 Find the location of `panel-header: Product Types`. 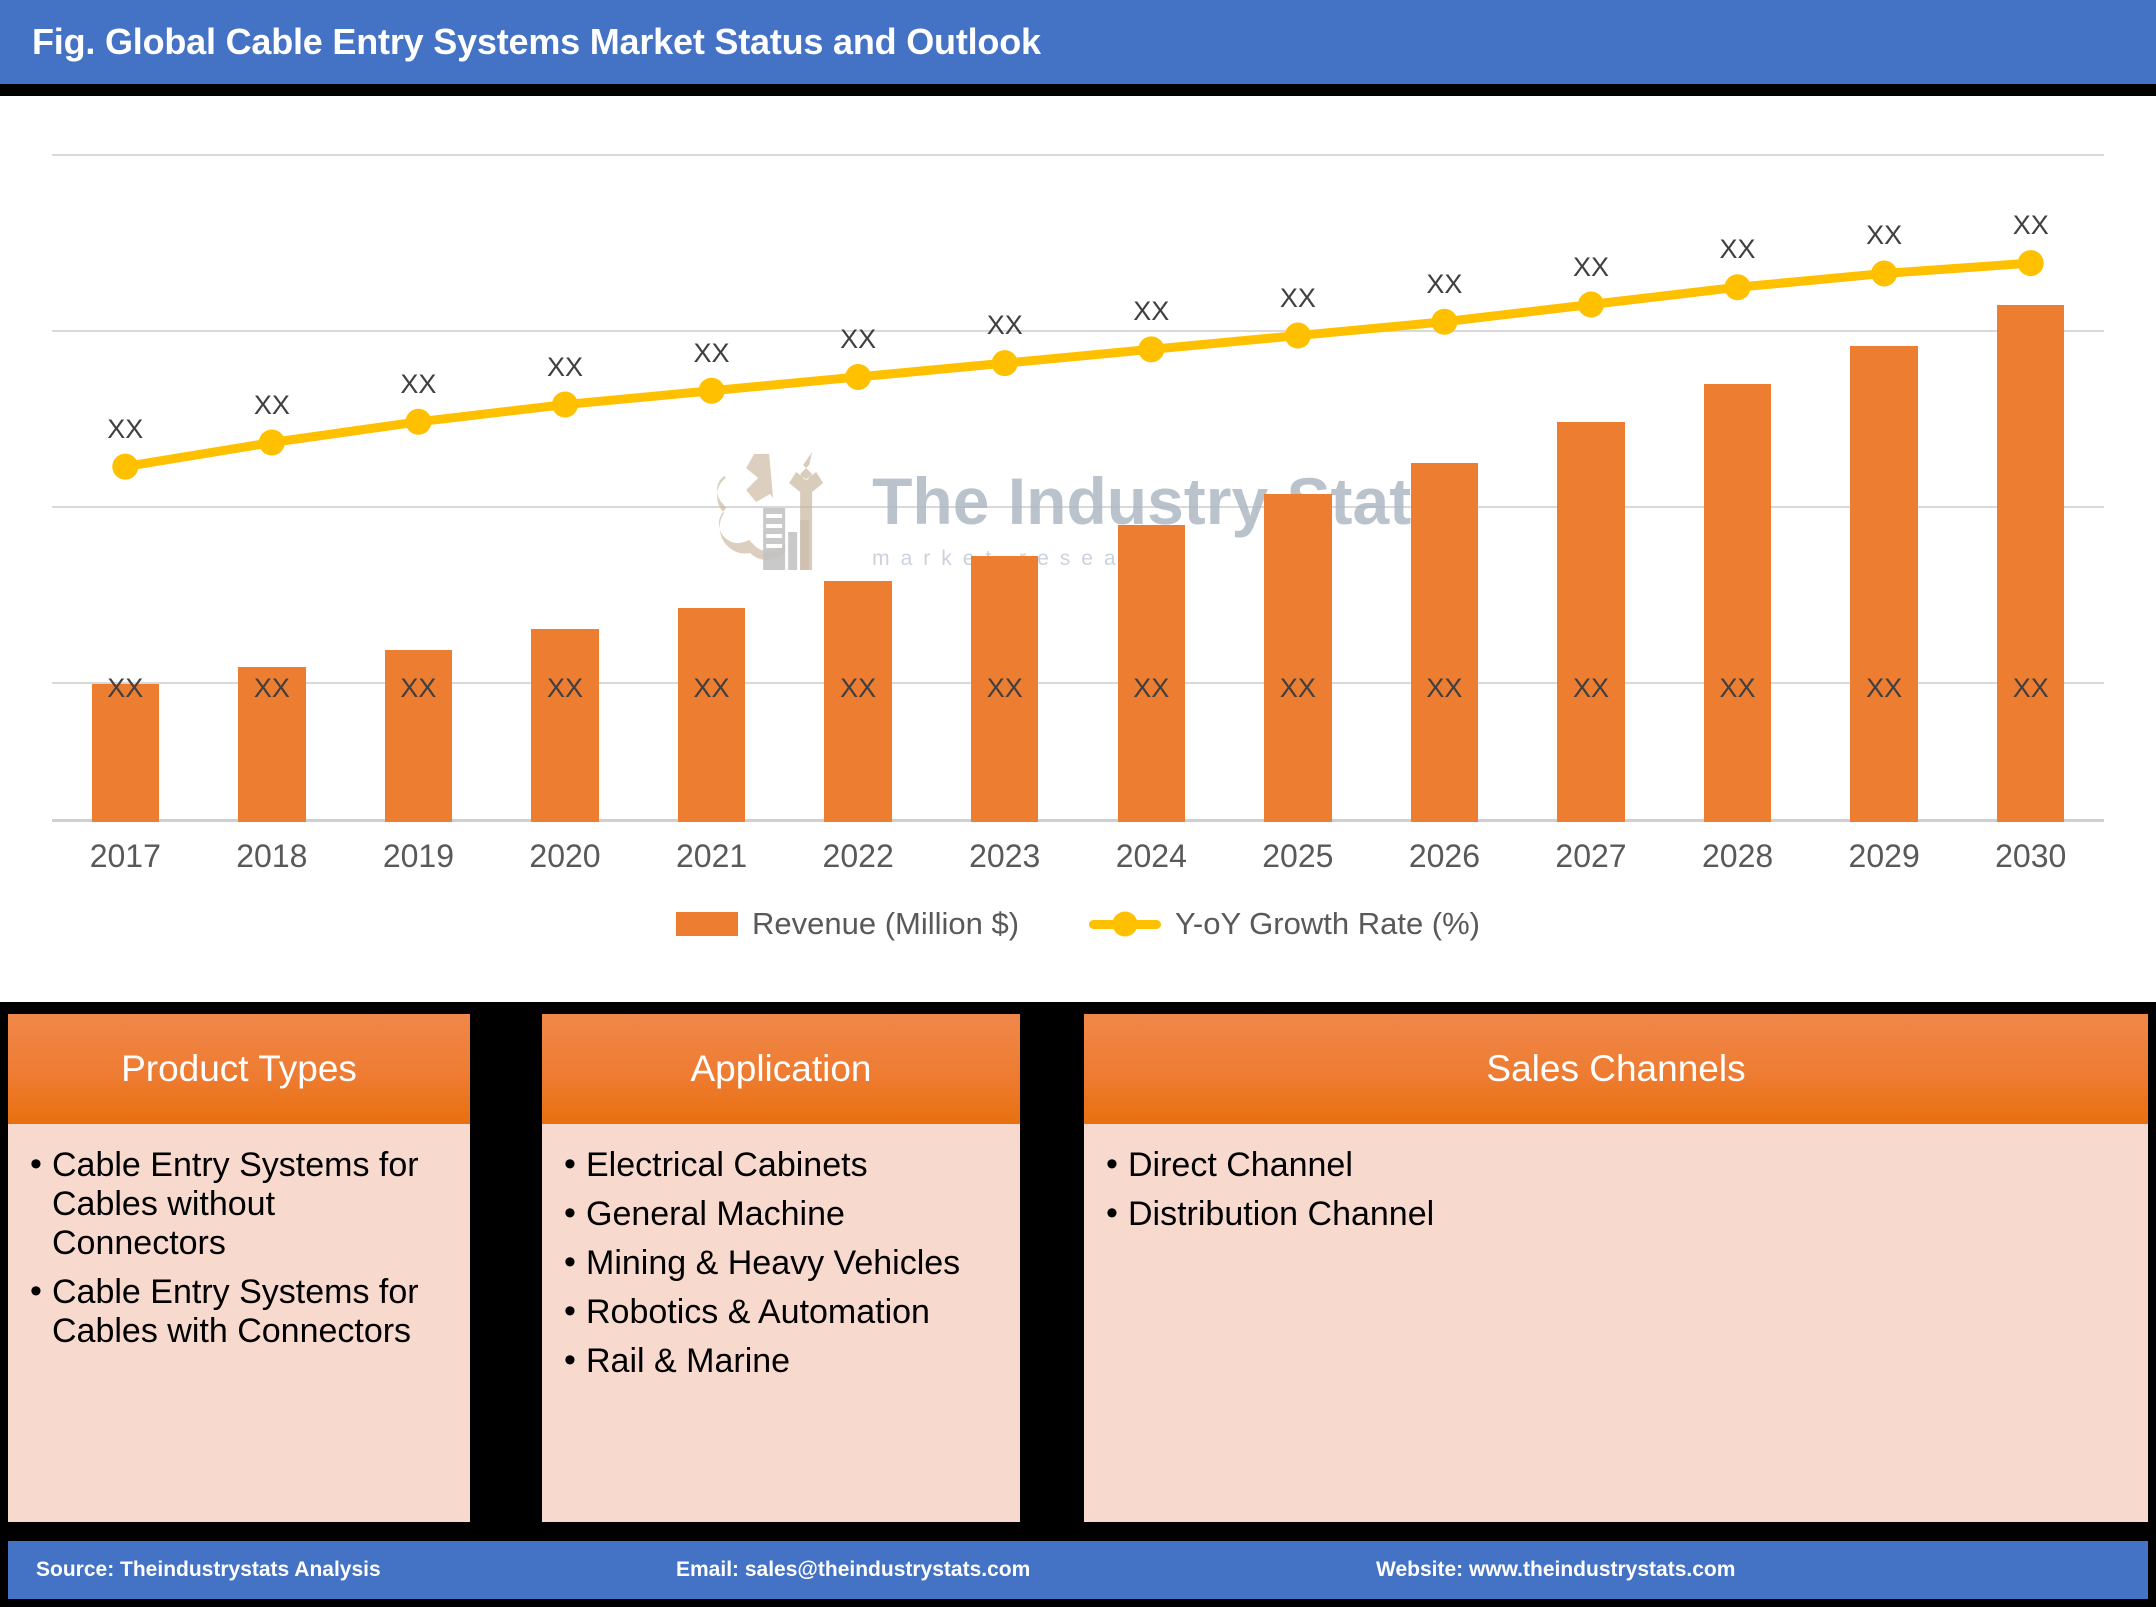

panel-header: Product Types is located at coordinates (239, 1069).